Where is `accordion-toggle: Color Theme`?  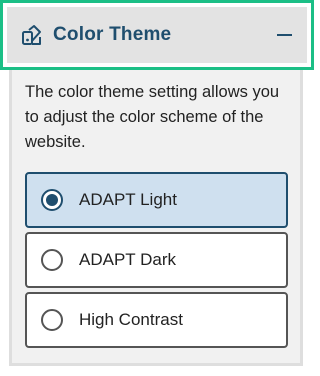 accordion-toggle: Color Theme is located at coordinates (157, 35).